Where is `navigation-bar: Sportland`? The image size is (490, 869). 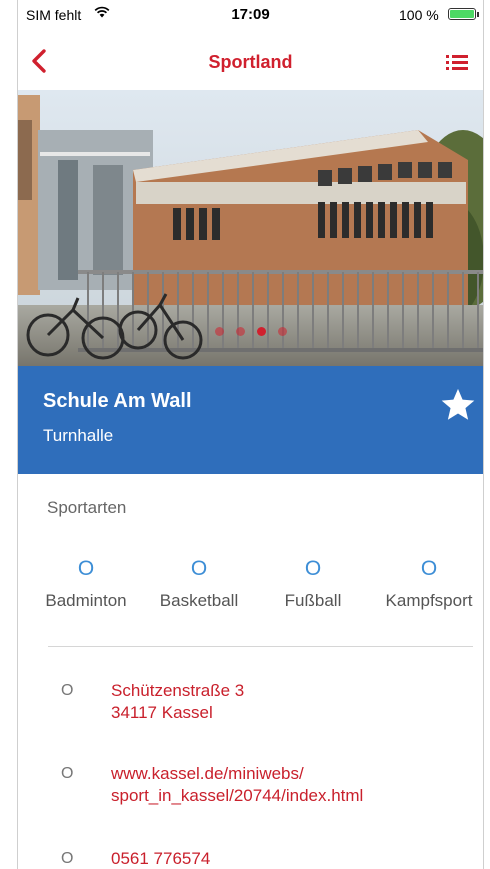 navigation-bar: Sportland is located at coordinates (250, 61).